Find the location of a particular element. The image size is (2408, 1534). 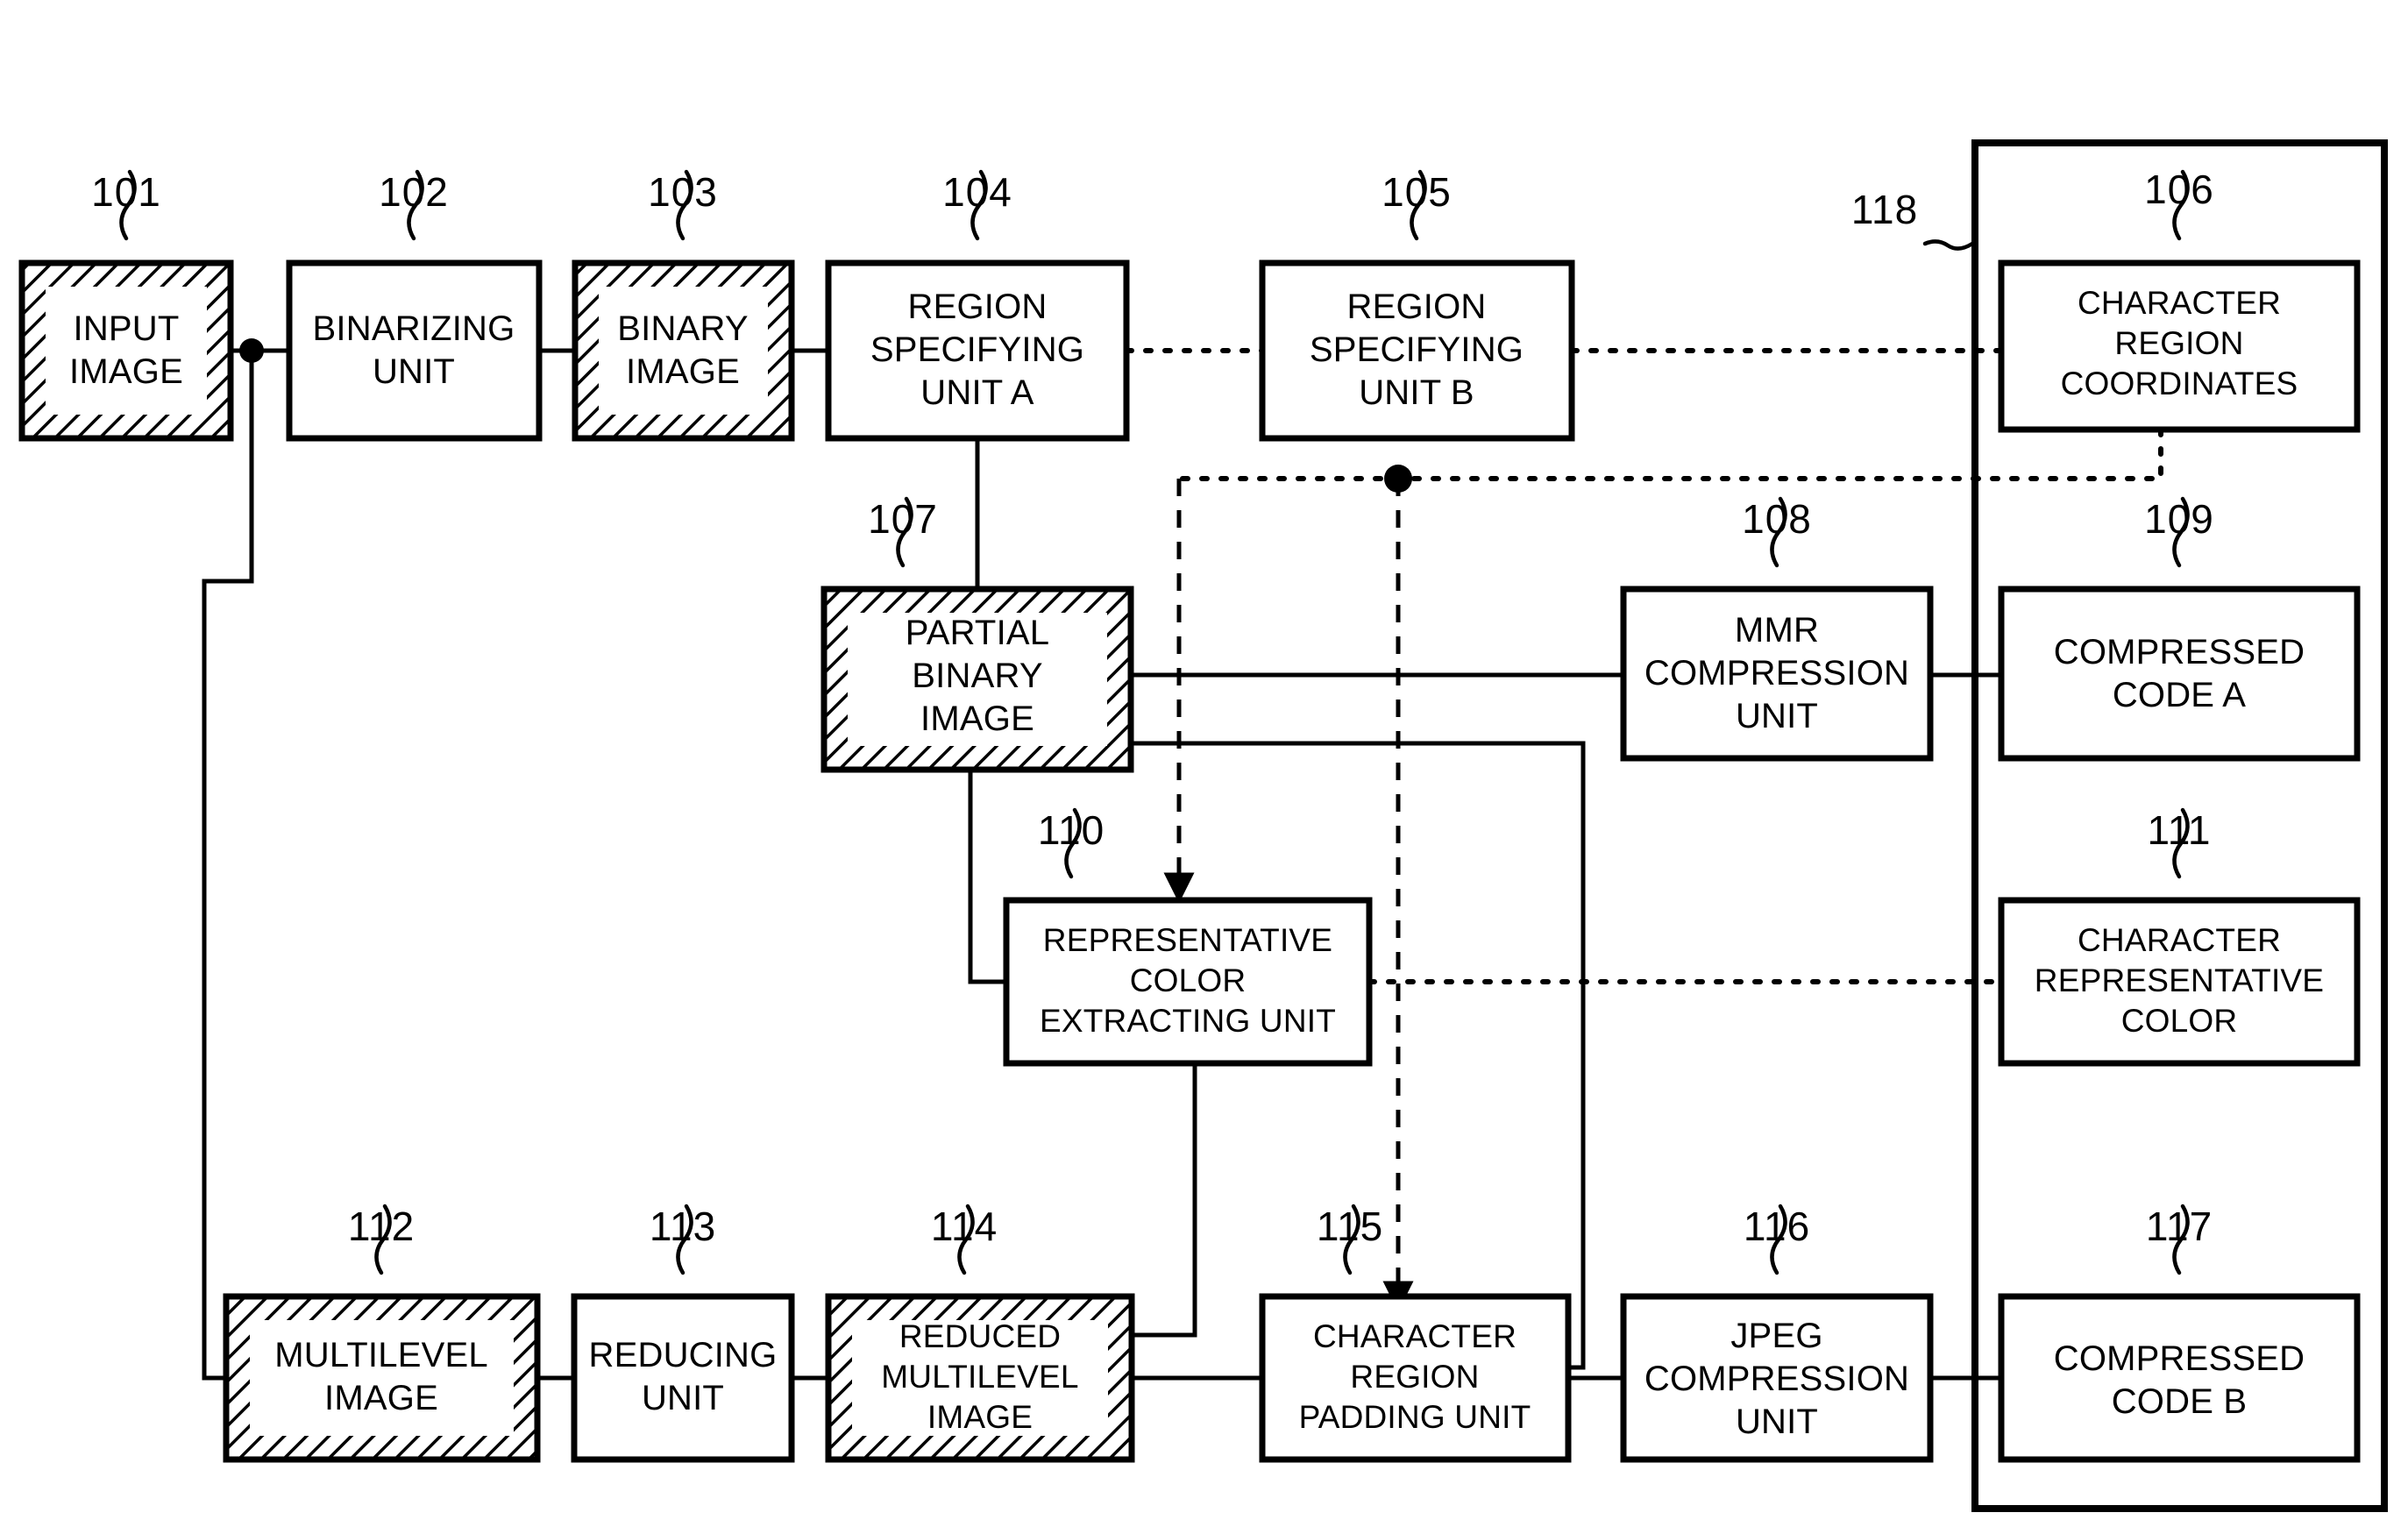

refnum-109: 109 is located at coordinates (2179, 519).